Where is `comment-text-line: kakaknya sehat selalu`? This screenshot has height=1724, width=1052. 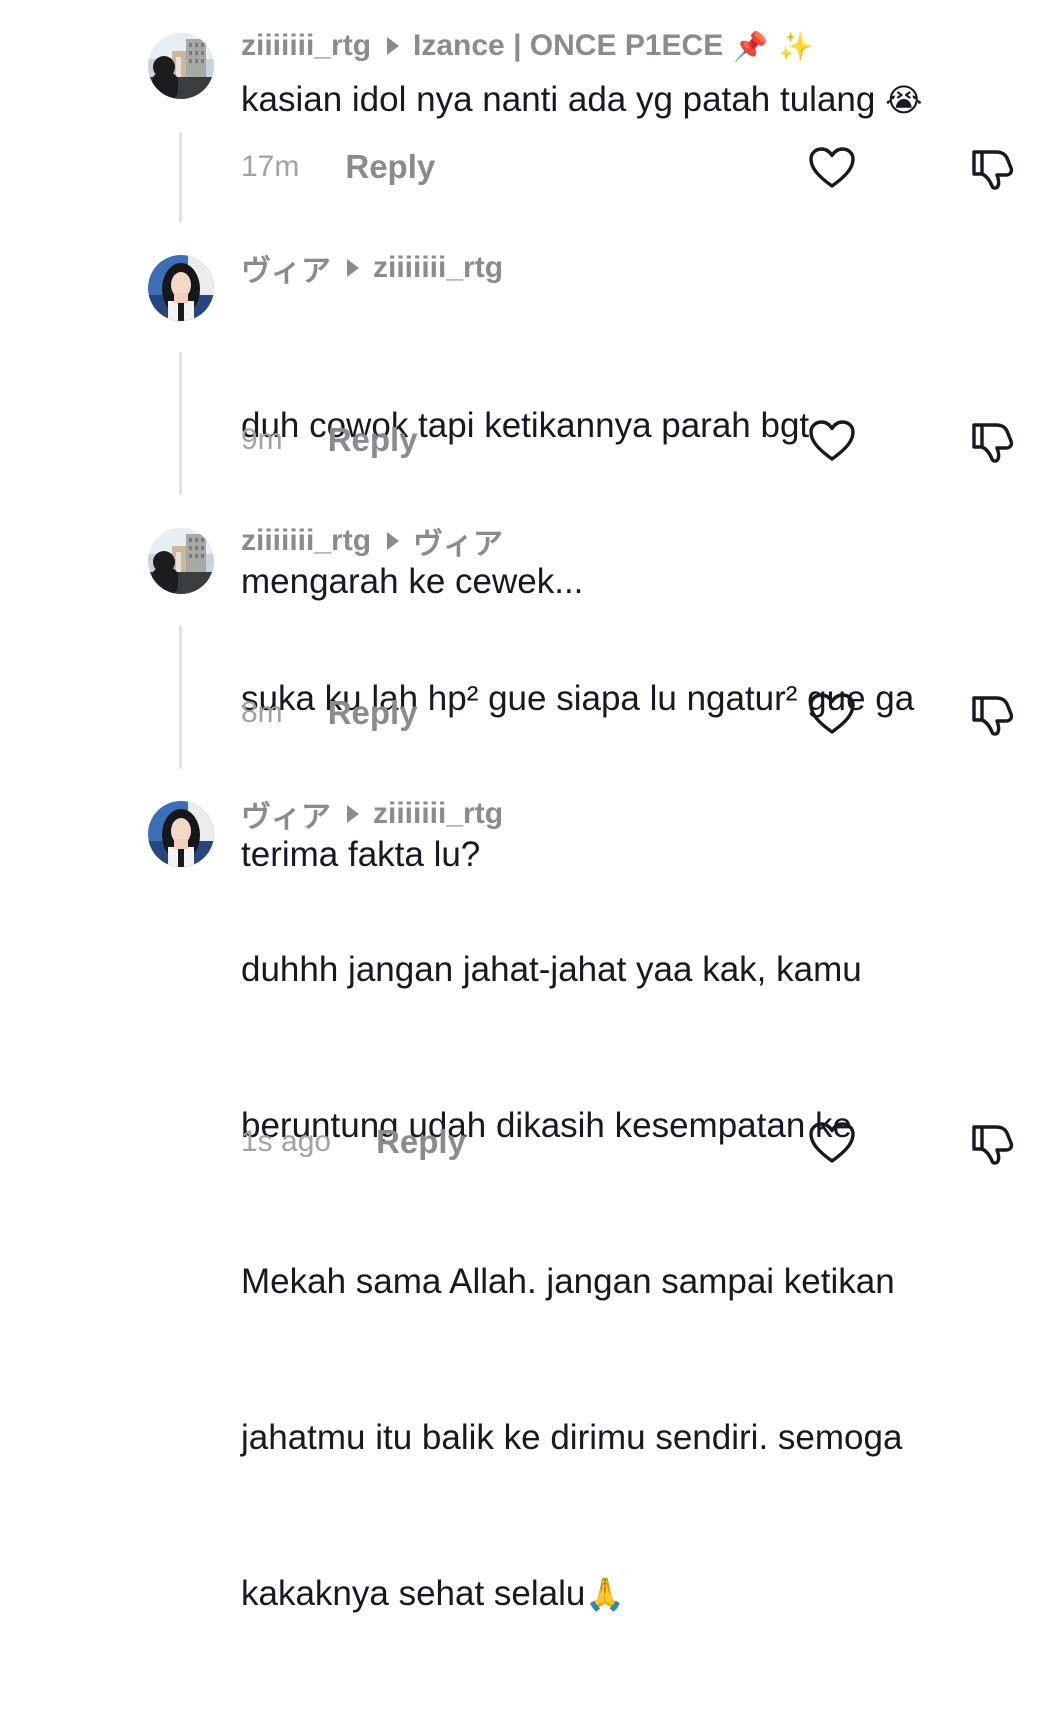 comment-text-line: kakaknya sehat selalu is located at coordinates (413, 1593).